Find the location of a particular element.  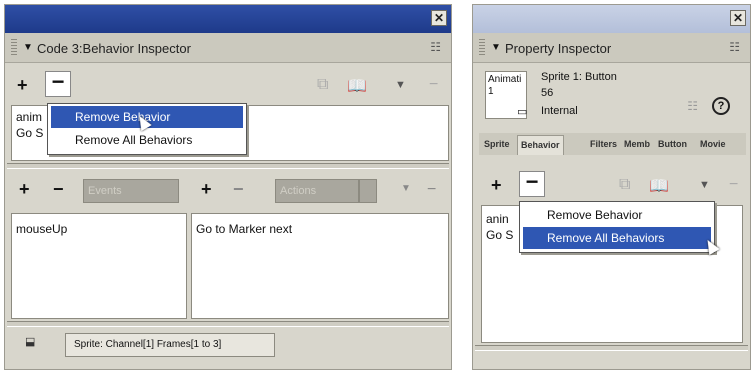

remove-behavior-option: Remove Behavior is located at coordinates (617, 215).